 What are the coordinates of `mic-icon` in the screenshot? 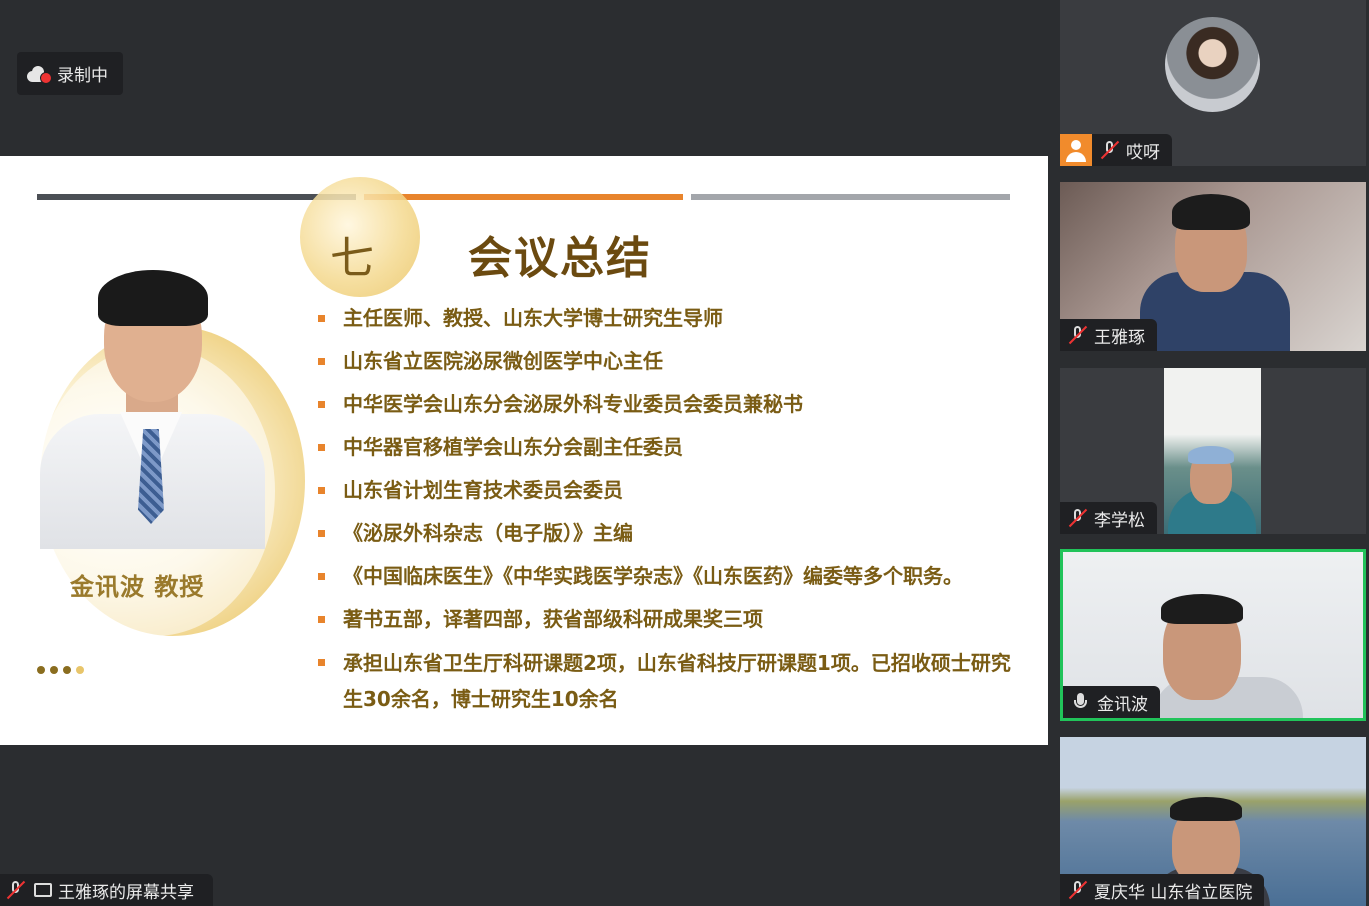 It's located at (1081, 702).